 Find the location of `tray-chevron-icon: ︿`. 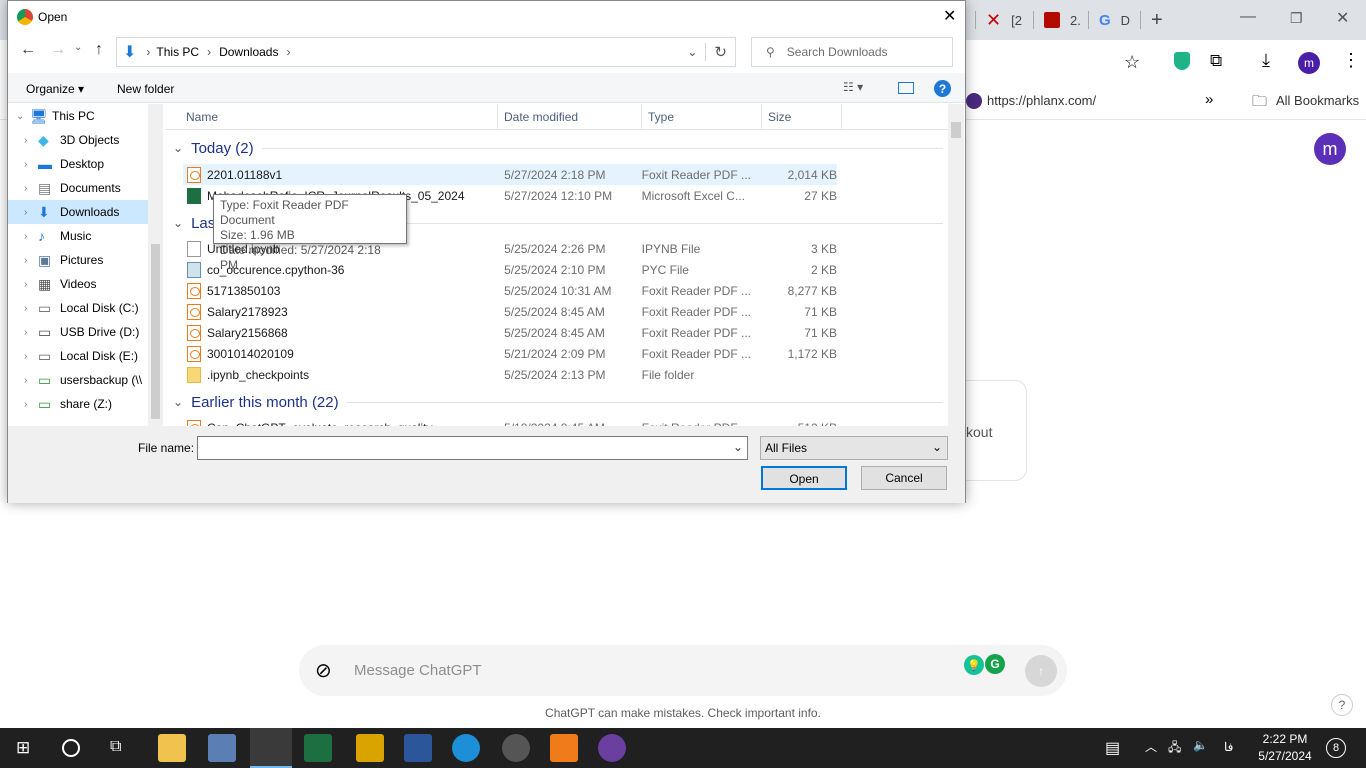

tray-chevron-icon: ︿ is located at coordinates (1151, 746).